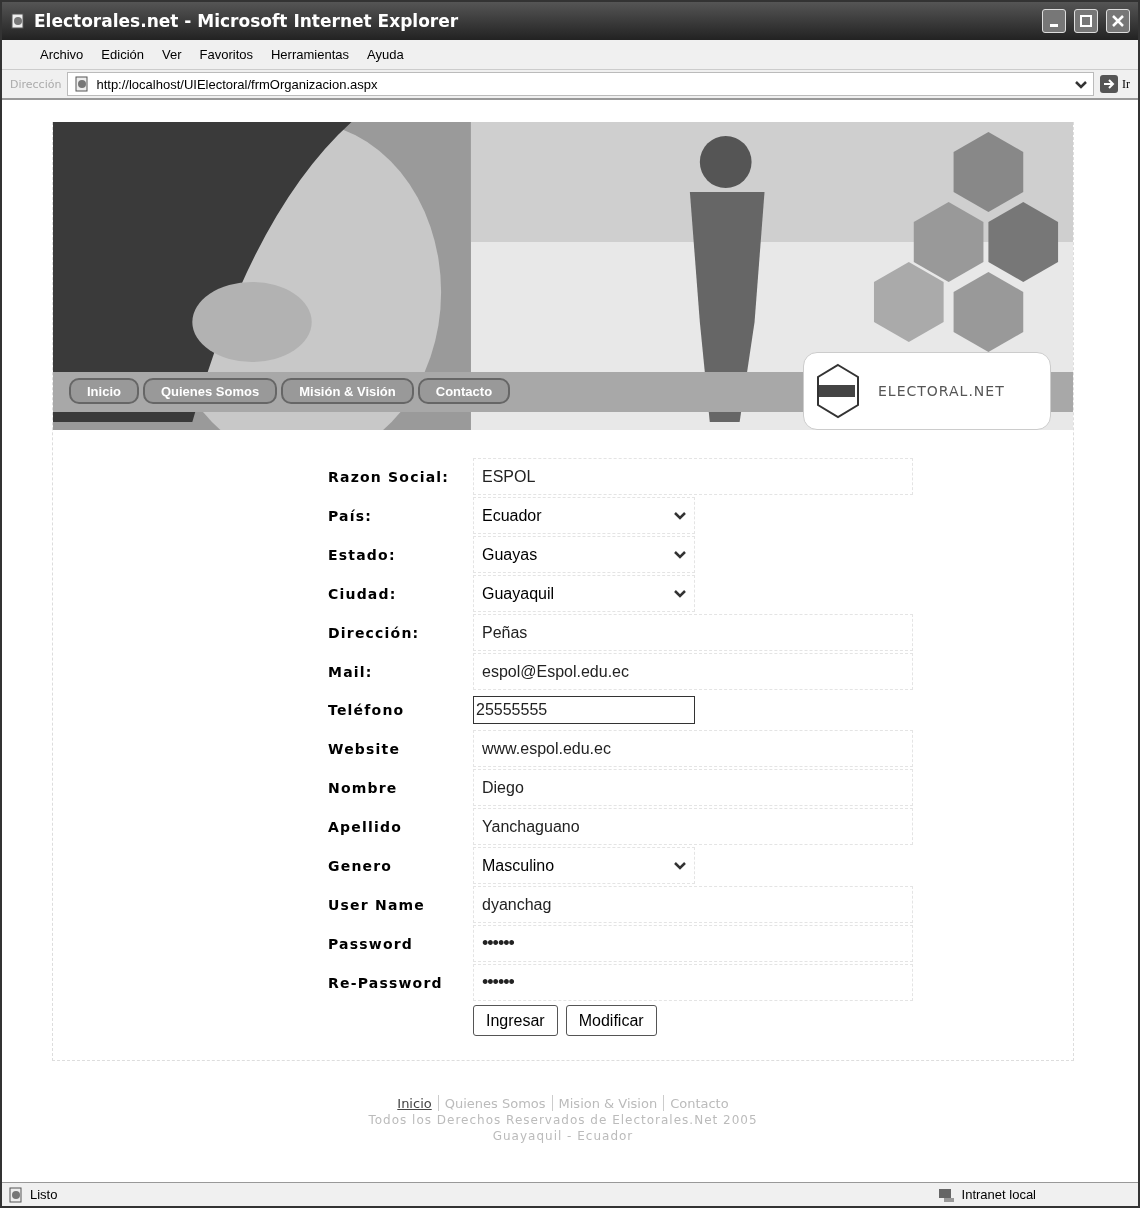  I want to click on input-field: Diego, so click(693, 787).